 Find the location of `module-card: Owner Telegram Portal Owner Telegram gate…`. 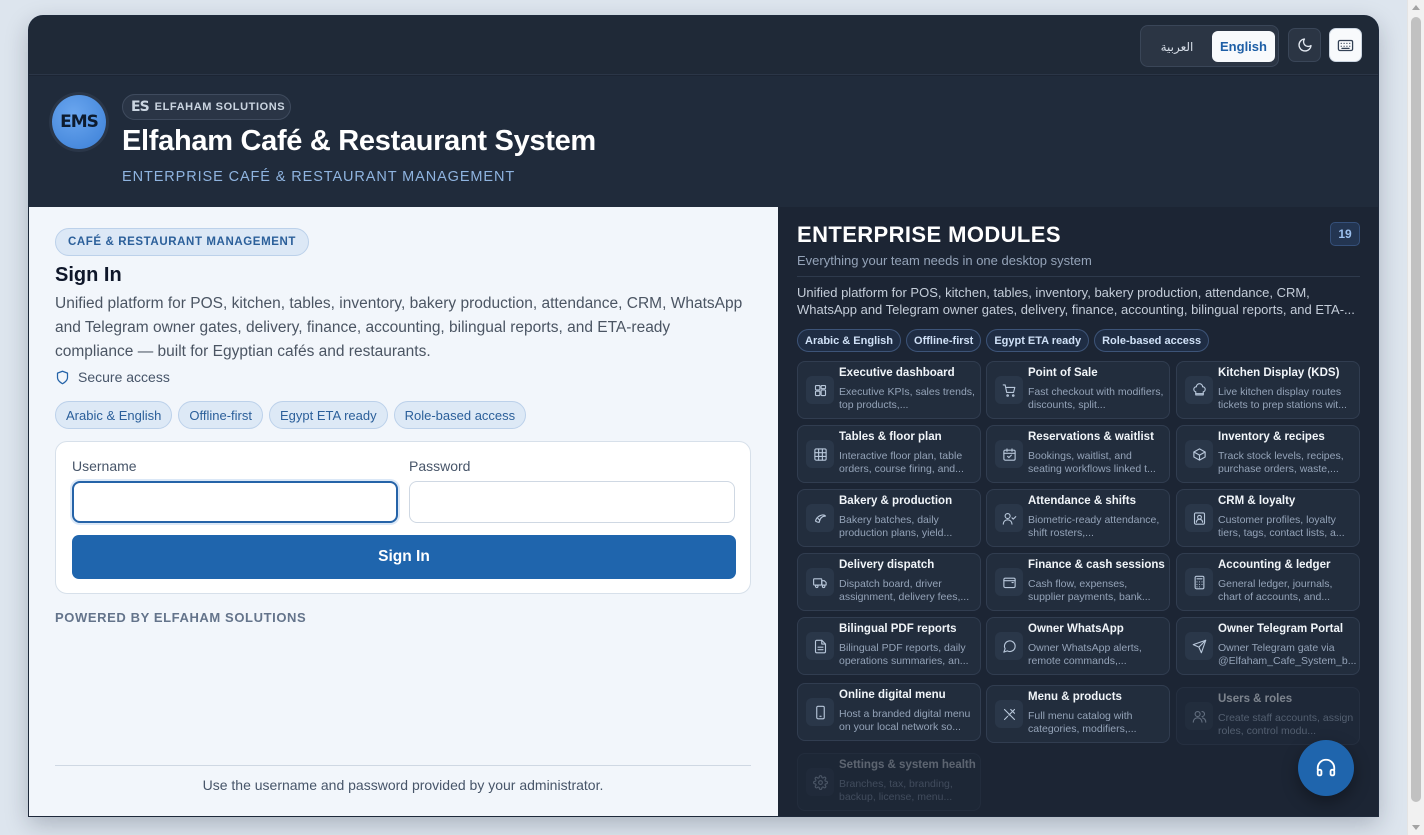

module-card: Owner Telegram Portal Owner Telegram gate… is located at coordinates (1268, 646).